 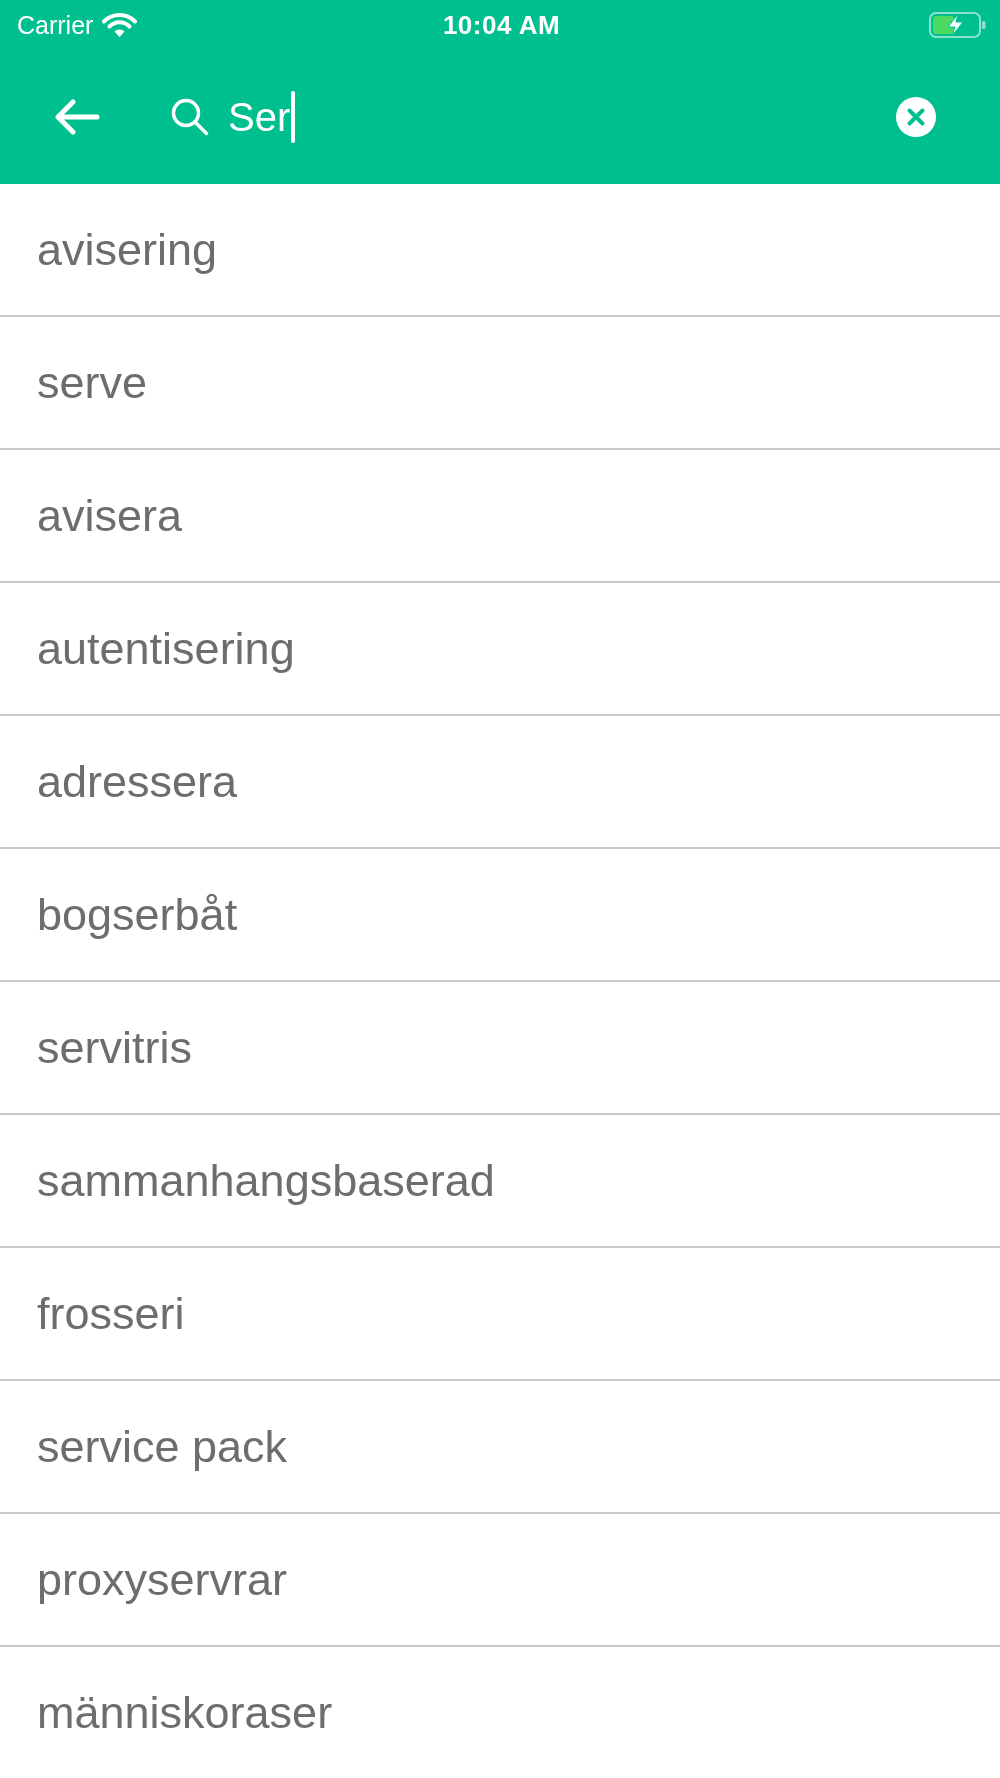 What do you see at coordinates (500, 782) in the screenshot?
I see `result-row: adressera` at bounding box center [500, 782].